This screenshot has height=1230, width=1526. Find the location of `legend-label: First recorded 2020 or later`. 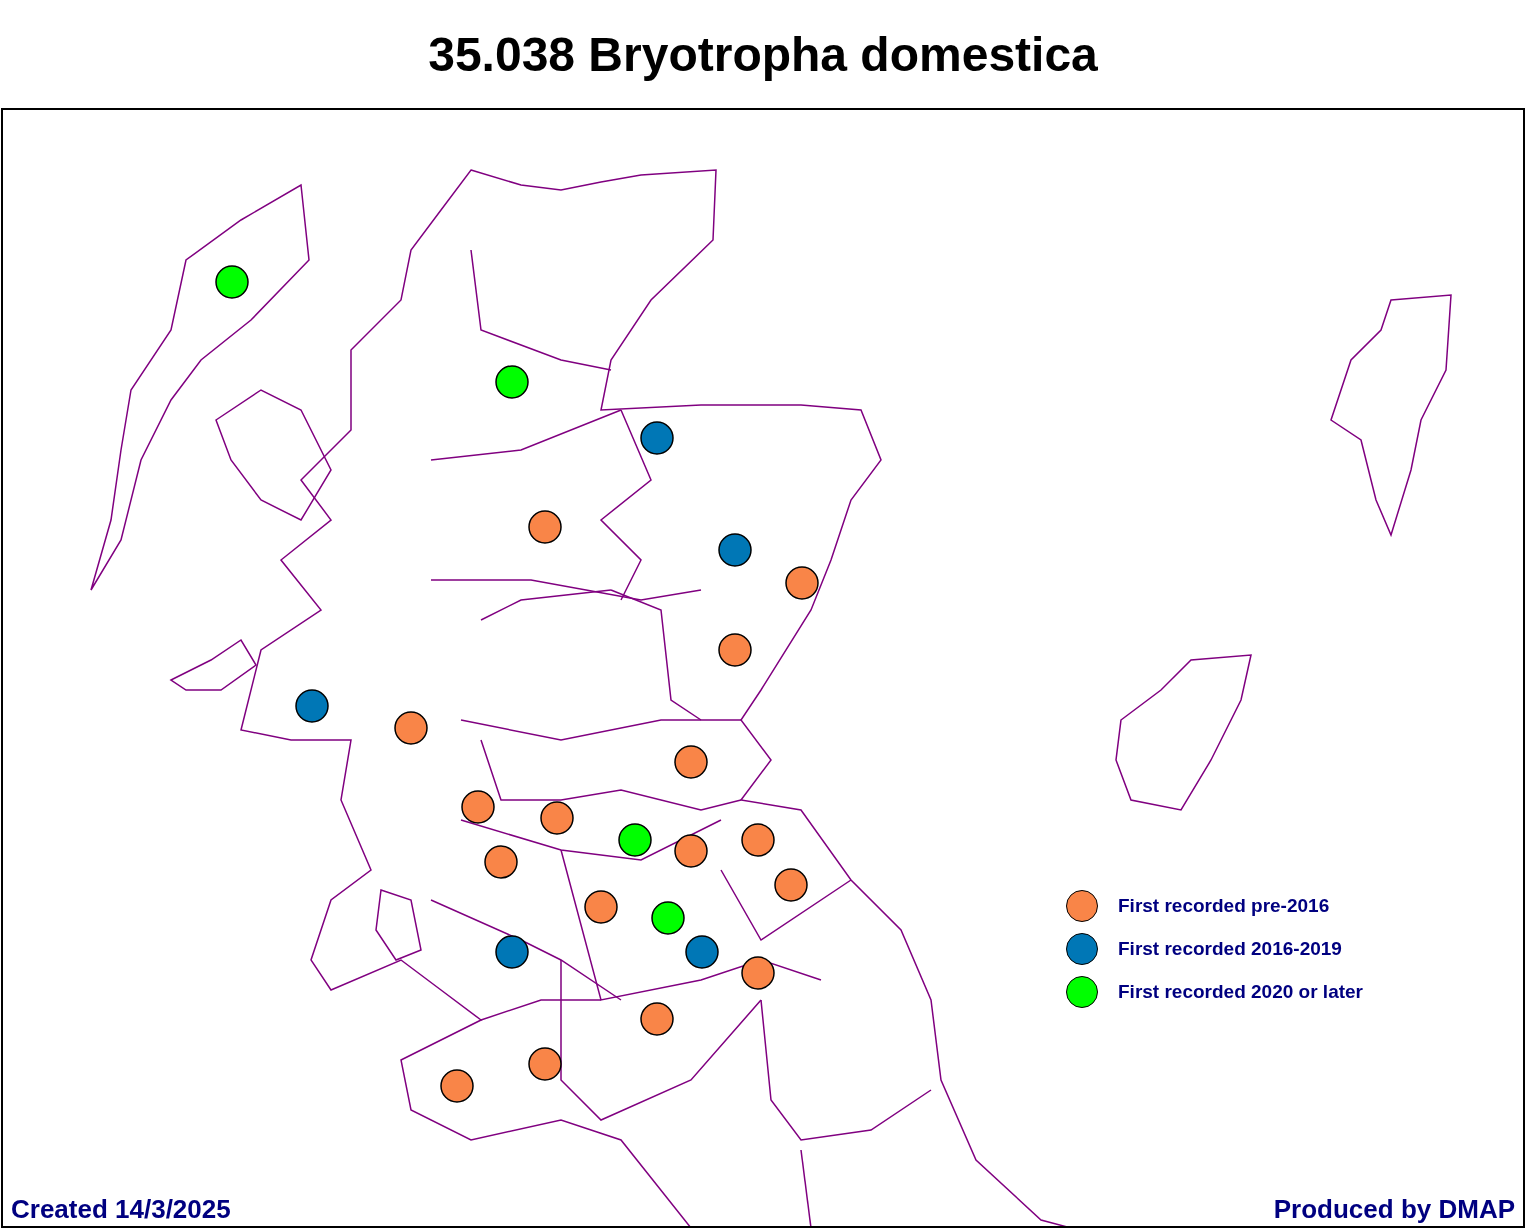

legend-label: First recorded 2020 or later is located at coordinates (1240, 992).